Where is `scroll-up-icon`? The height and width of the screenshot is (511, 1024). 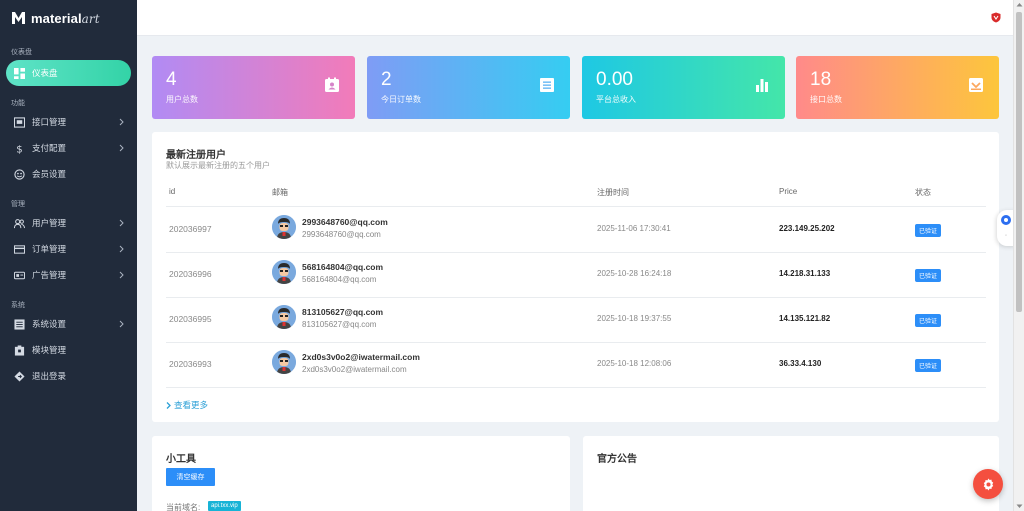
scroll-up-icon is located at coordinates (1019, 4).